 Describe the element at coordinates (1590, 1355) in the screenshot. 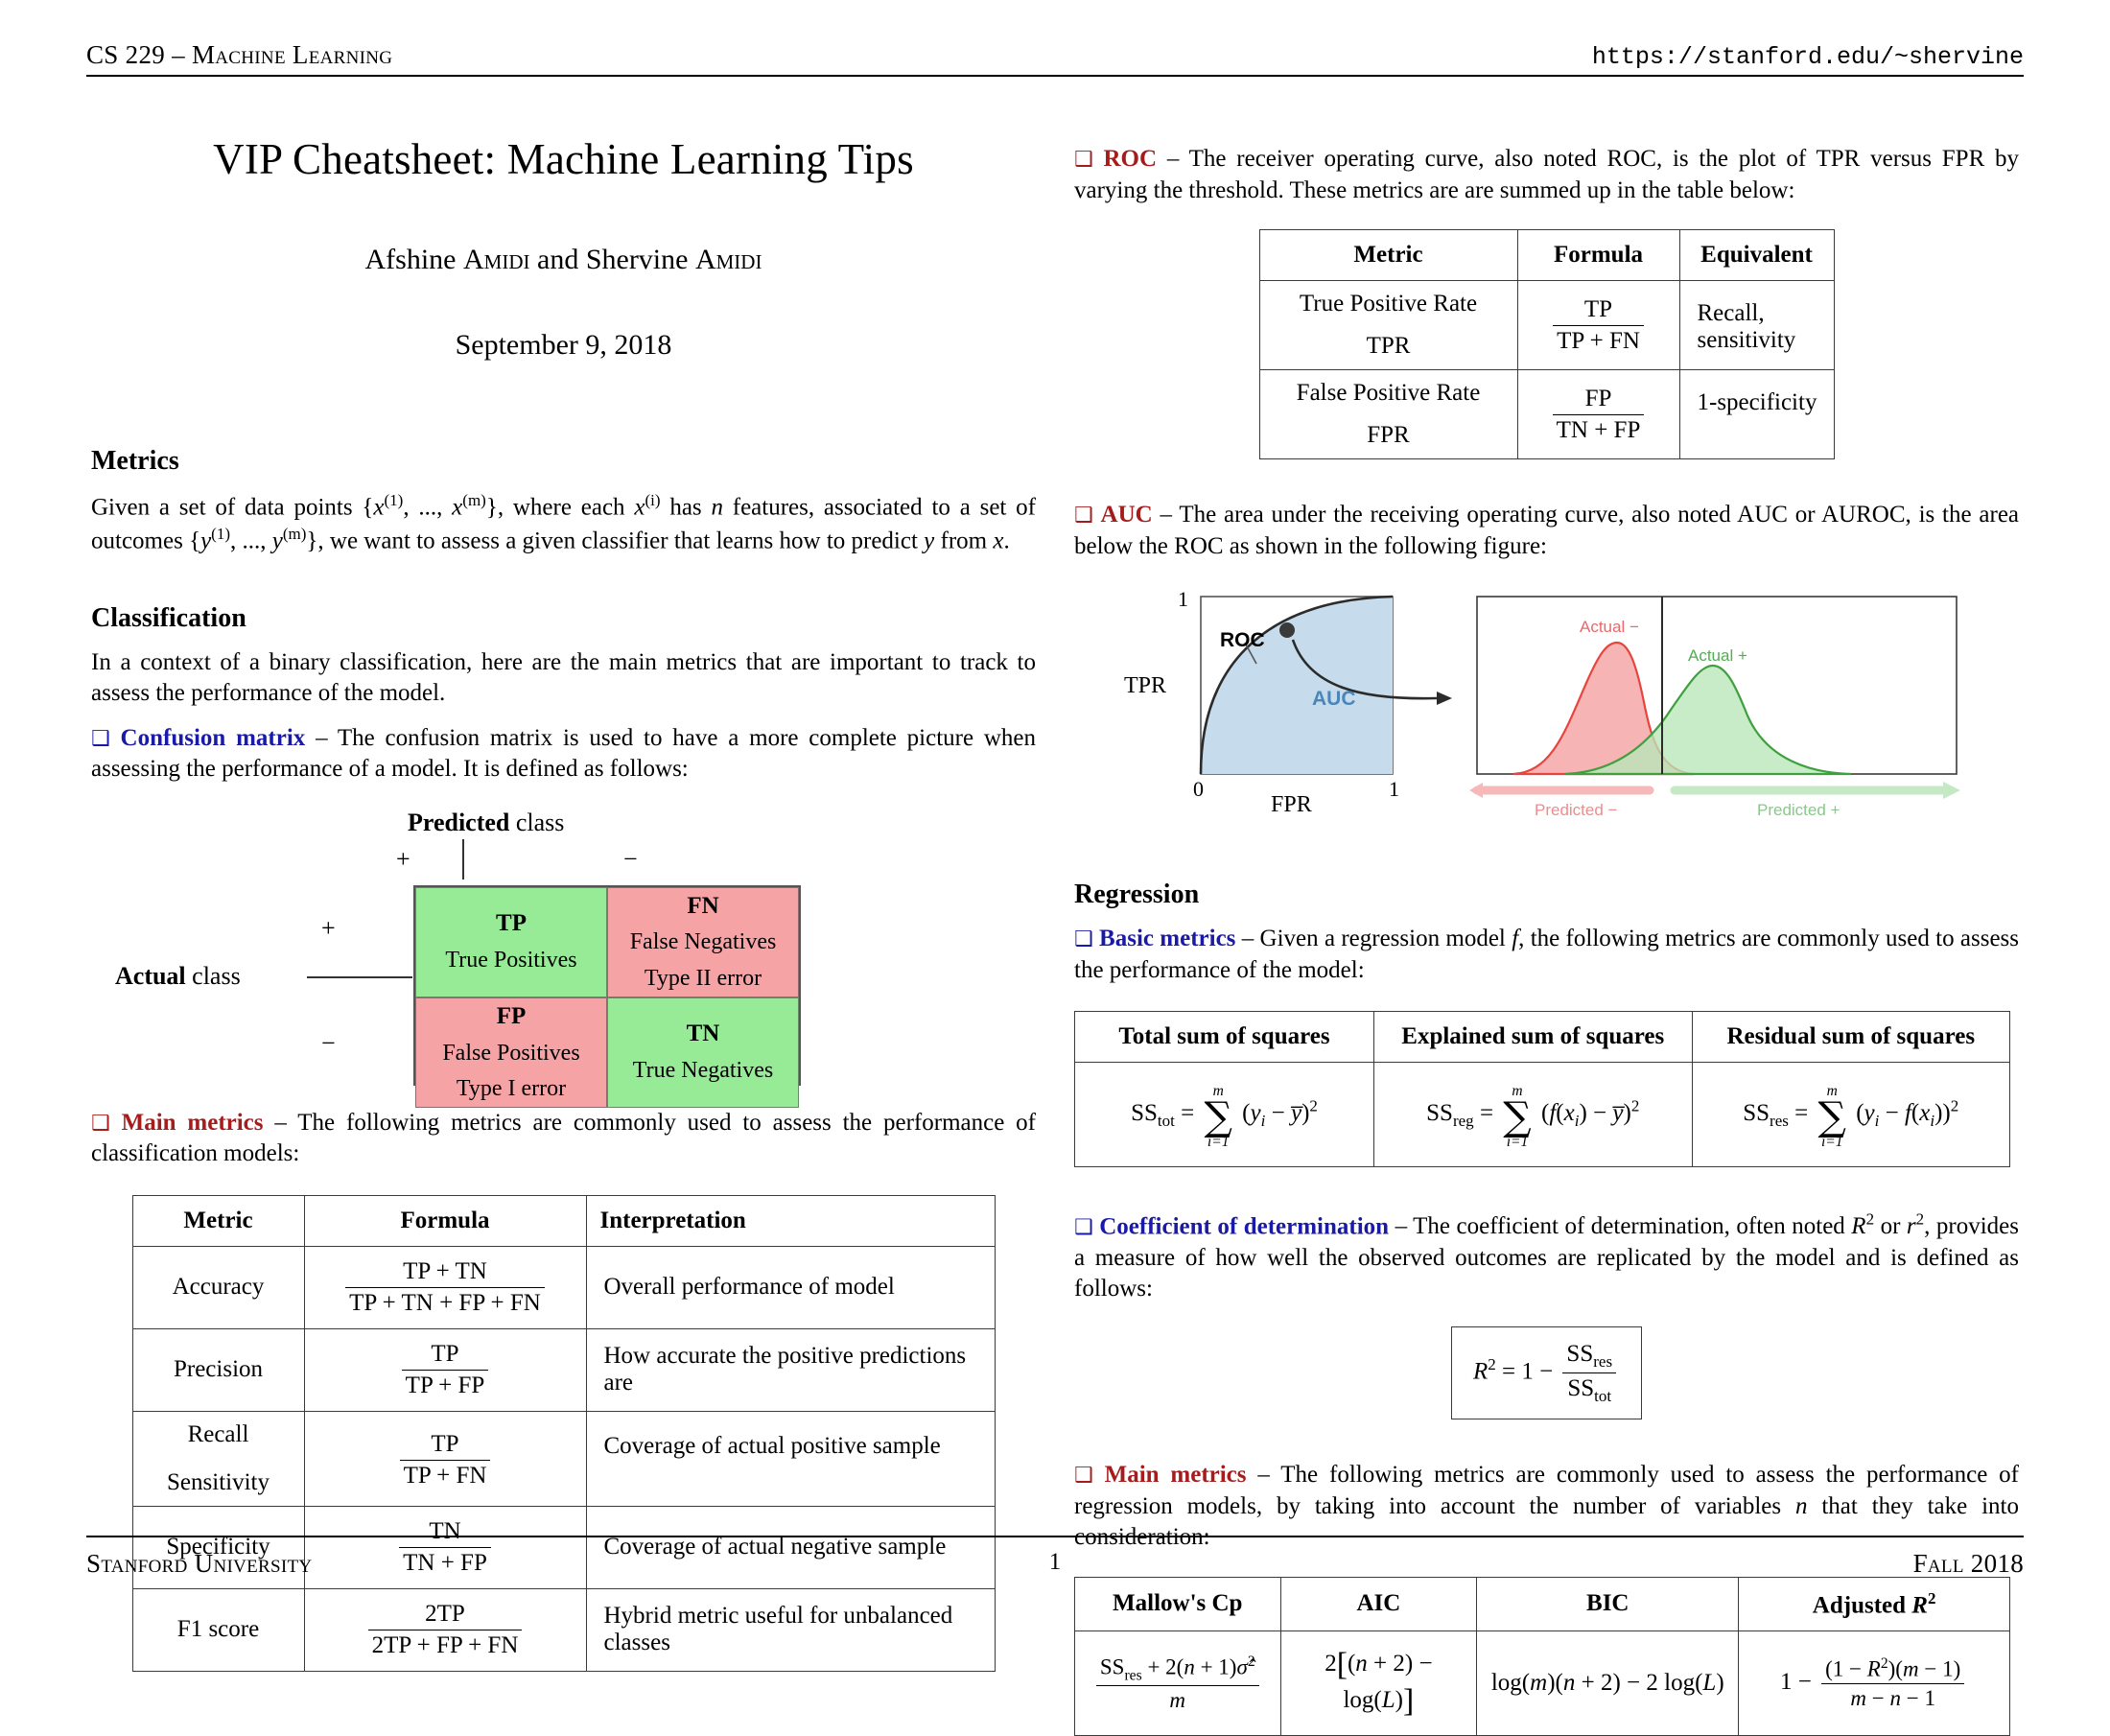

I see `fraction-numerator: SSres` at that location.